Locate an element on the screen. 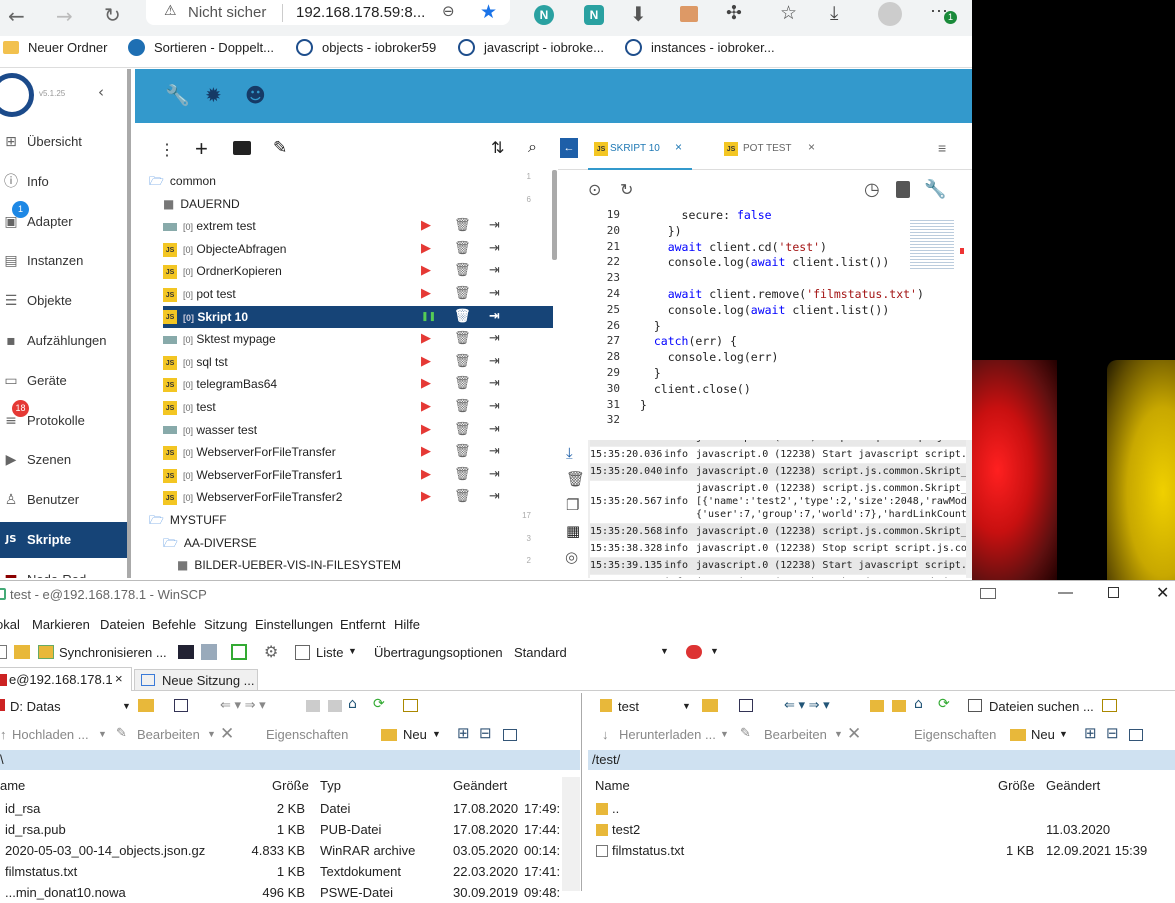 This screenshot has height=903, width=1175. star-icon: ★ is located at coordinates (488, 12).